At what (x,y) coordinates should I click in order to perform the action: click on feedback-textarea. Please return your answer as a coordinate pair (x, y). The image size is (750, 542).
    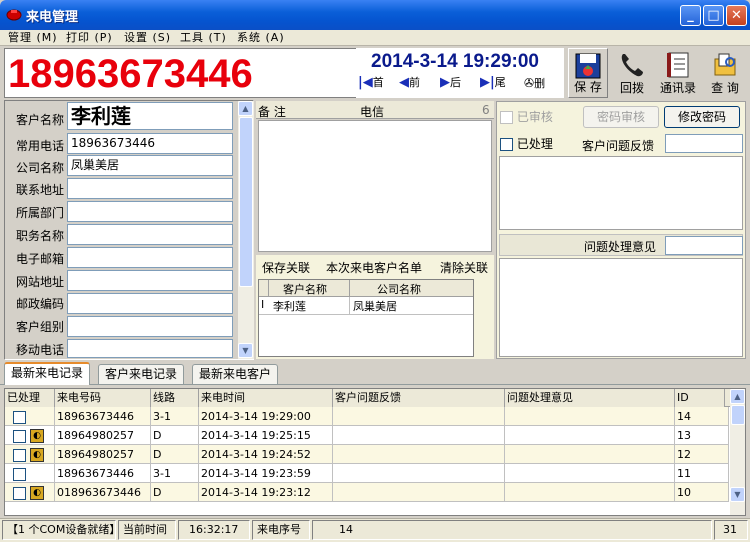
    Looking at the image, I should click on (621, 193).